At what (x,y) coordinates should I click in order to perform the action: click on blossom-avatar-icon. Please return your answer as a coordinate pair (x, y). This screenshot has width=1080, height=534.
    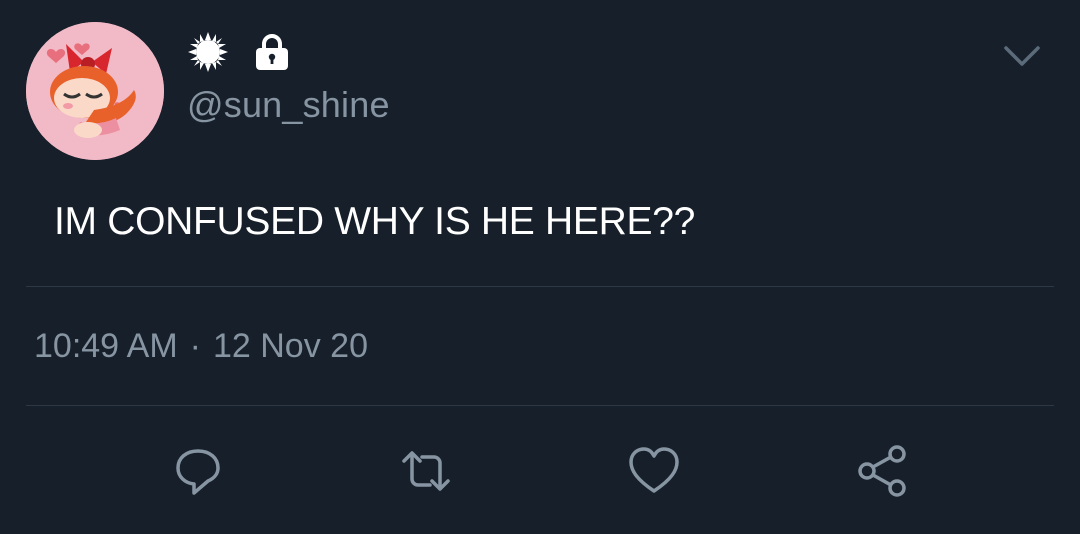
    Looking at the image, I should click on (95, 91).